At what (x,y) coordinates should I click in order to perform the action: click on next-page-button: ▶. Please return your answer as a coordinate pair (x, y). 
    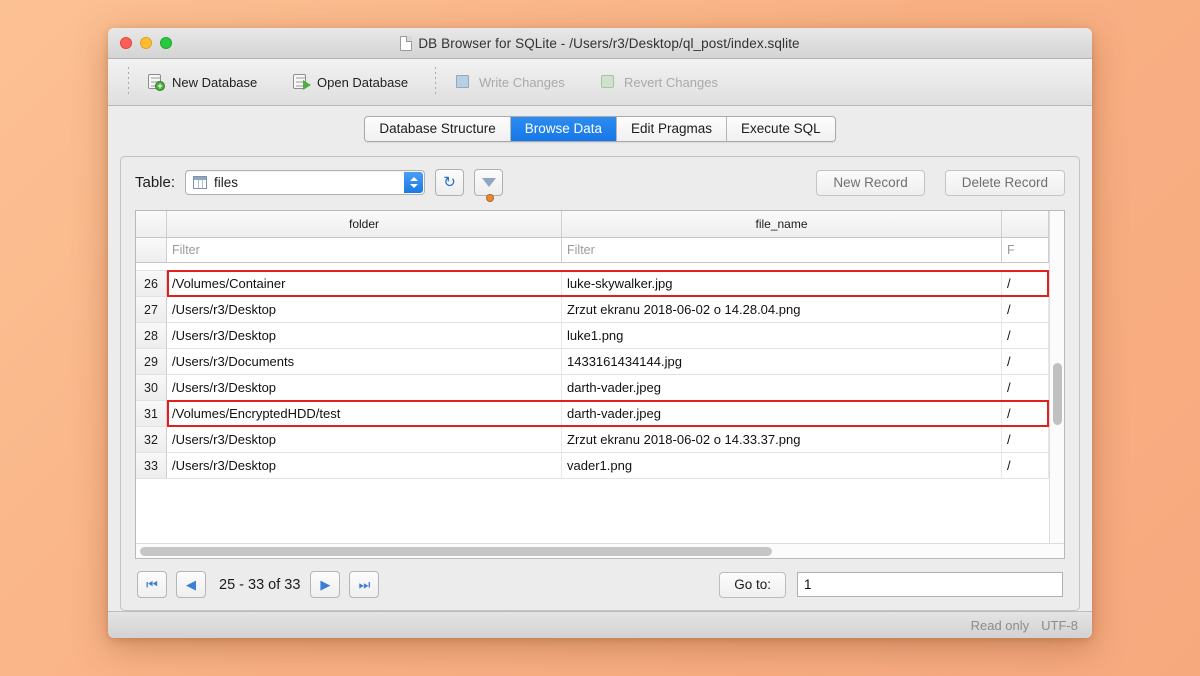
    Looking at the image, I should click on (325, 584).